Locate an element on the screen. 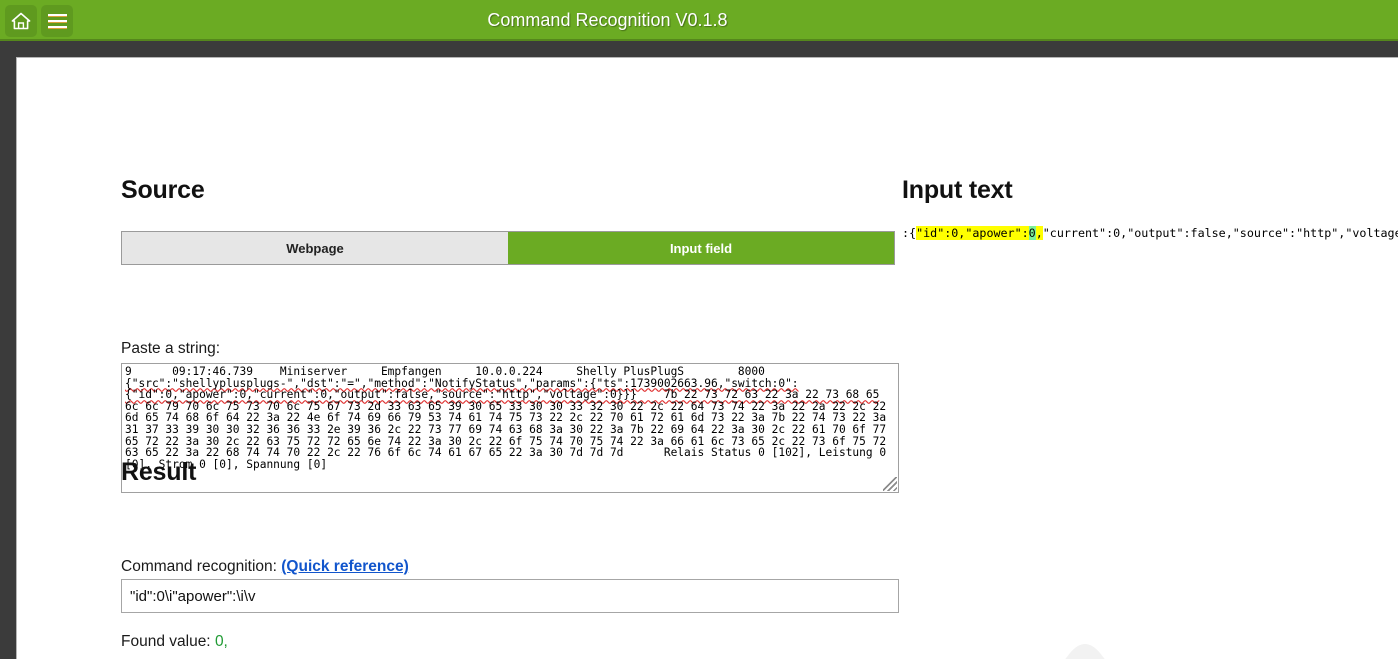 The height and width of the screenshot is (659, 1398). source-tab-group: Webpage Input field is located at coordinates (508, 248).